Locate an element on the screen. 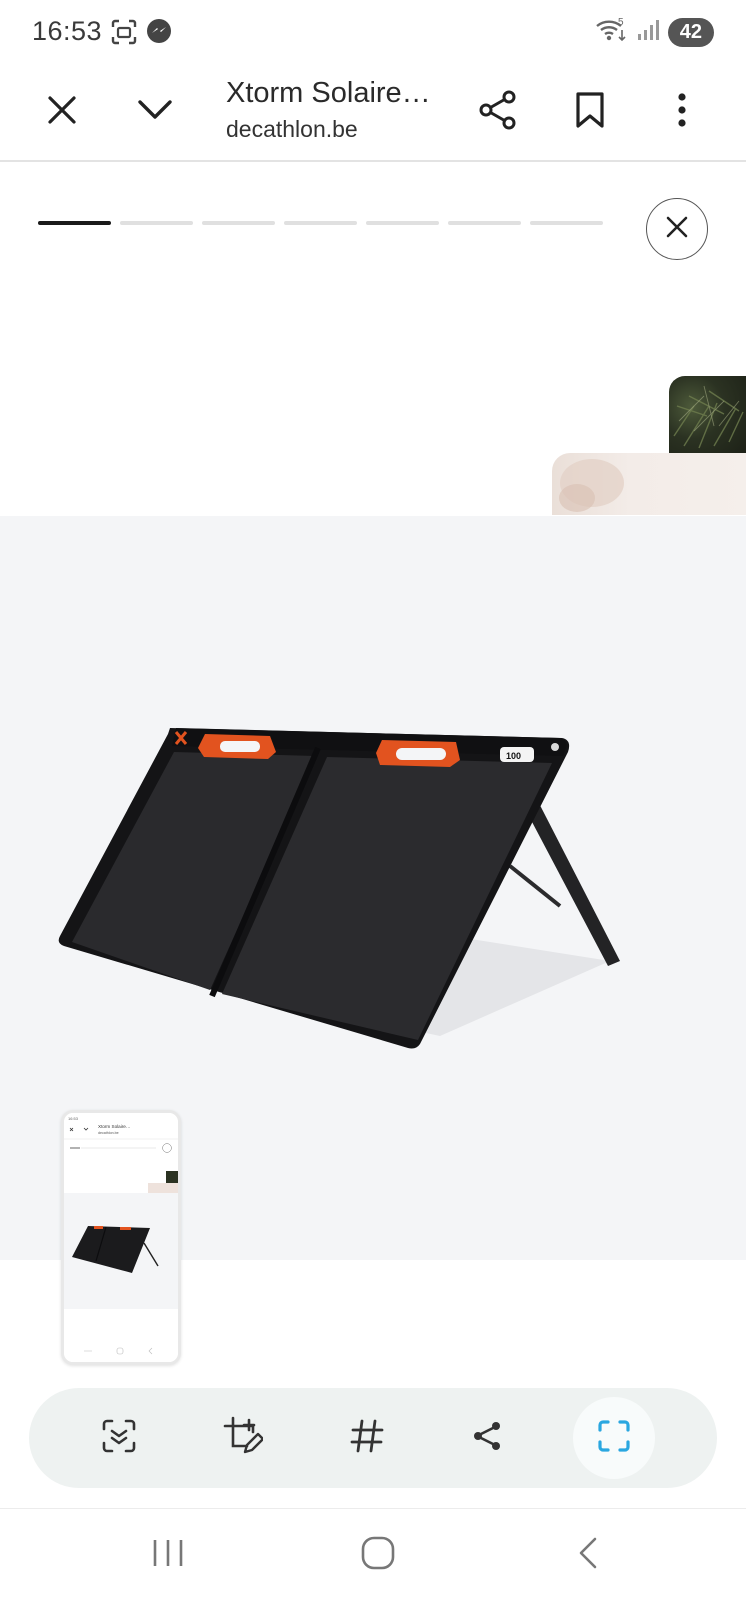 The height and width of the screenshot is (1600, 746). scan-text-button is located at coordinates (119, 1438).